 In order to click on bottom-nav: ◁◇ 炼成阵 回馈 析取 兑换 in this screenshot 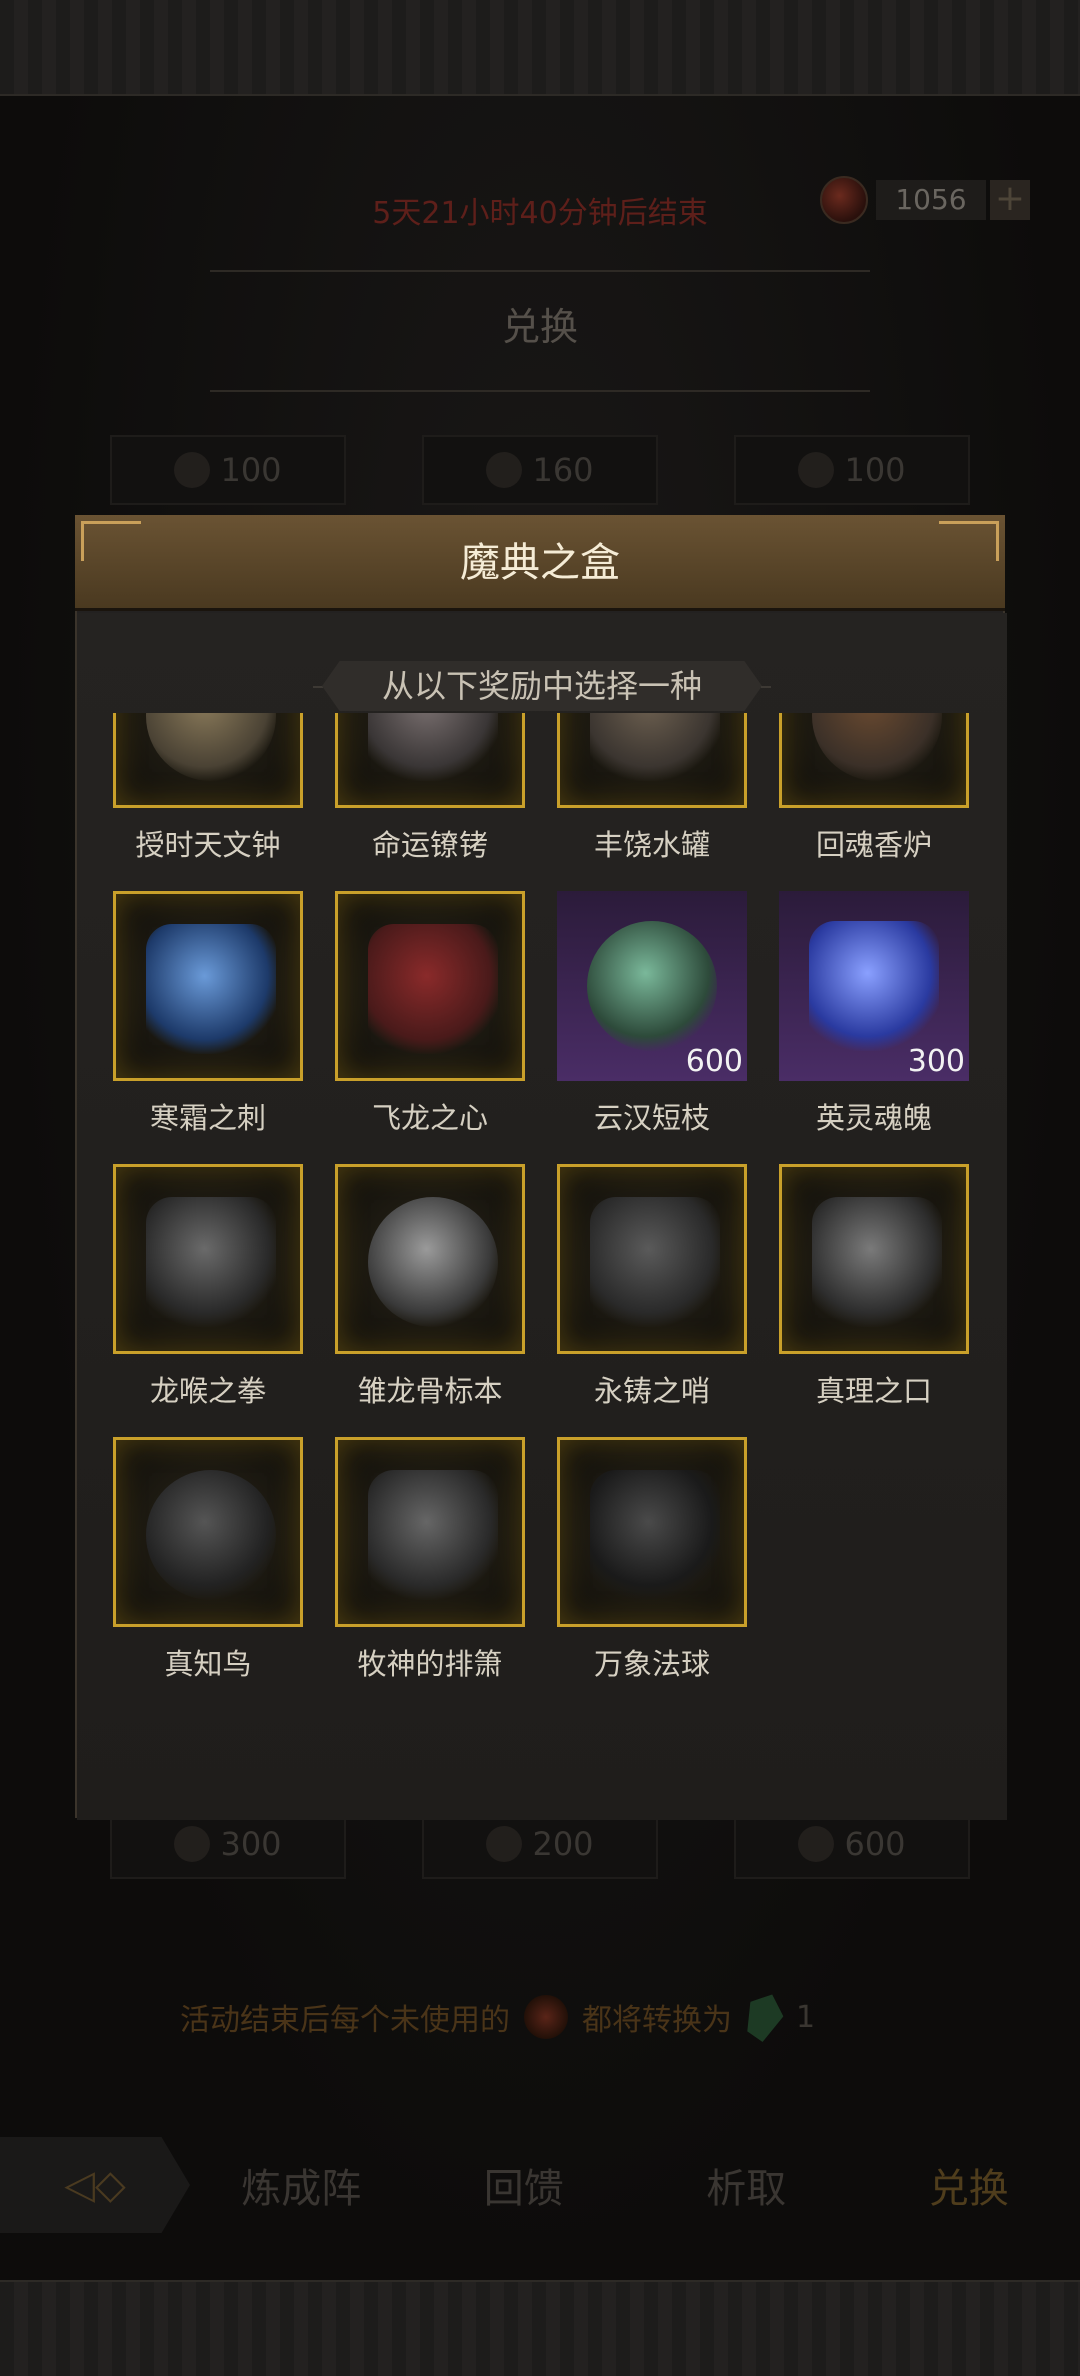, I will do `click(540, 2185)`.